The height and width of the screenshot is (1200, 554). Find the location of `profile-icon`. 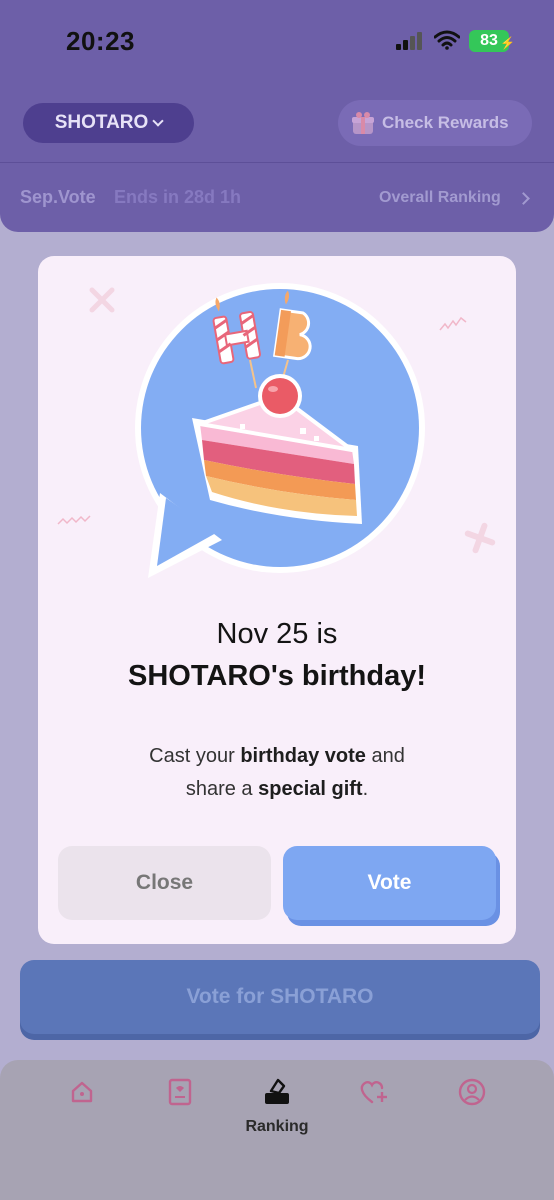

profile-icon is located at coordinates (472, 1092).